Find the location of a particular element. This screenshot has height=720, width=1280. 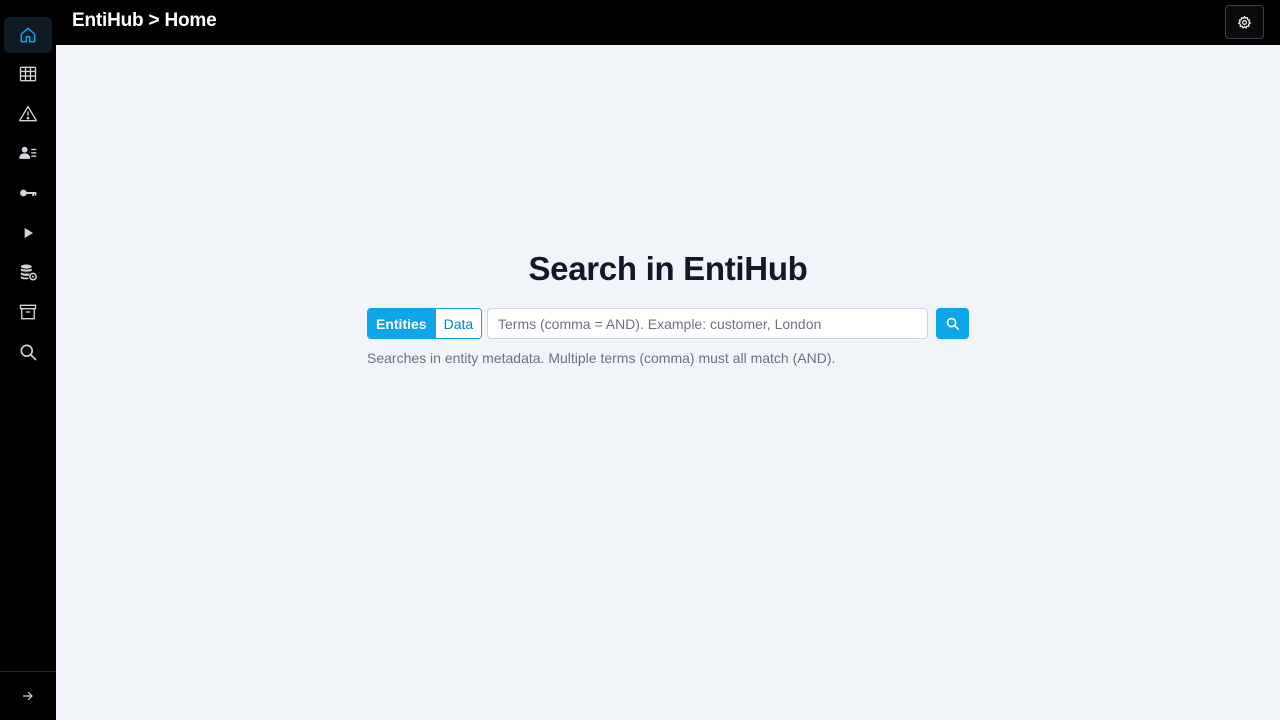

sidebar-item-users is located at coordinates (28, 153).